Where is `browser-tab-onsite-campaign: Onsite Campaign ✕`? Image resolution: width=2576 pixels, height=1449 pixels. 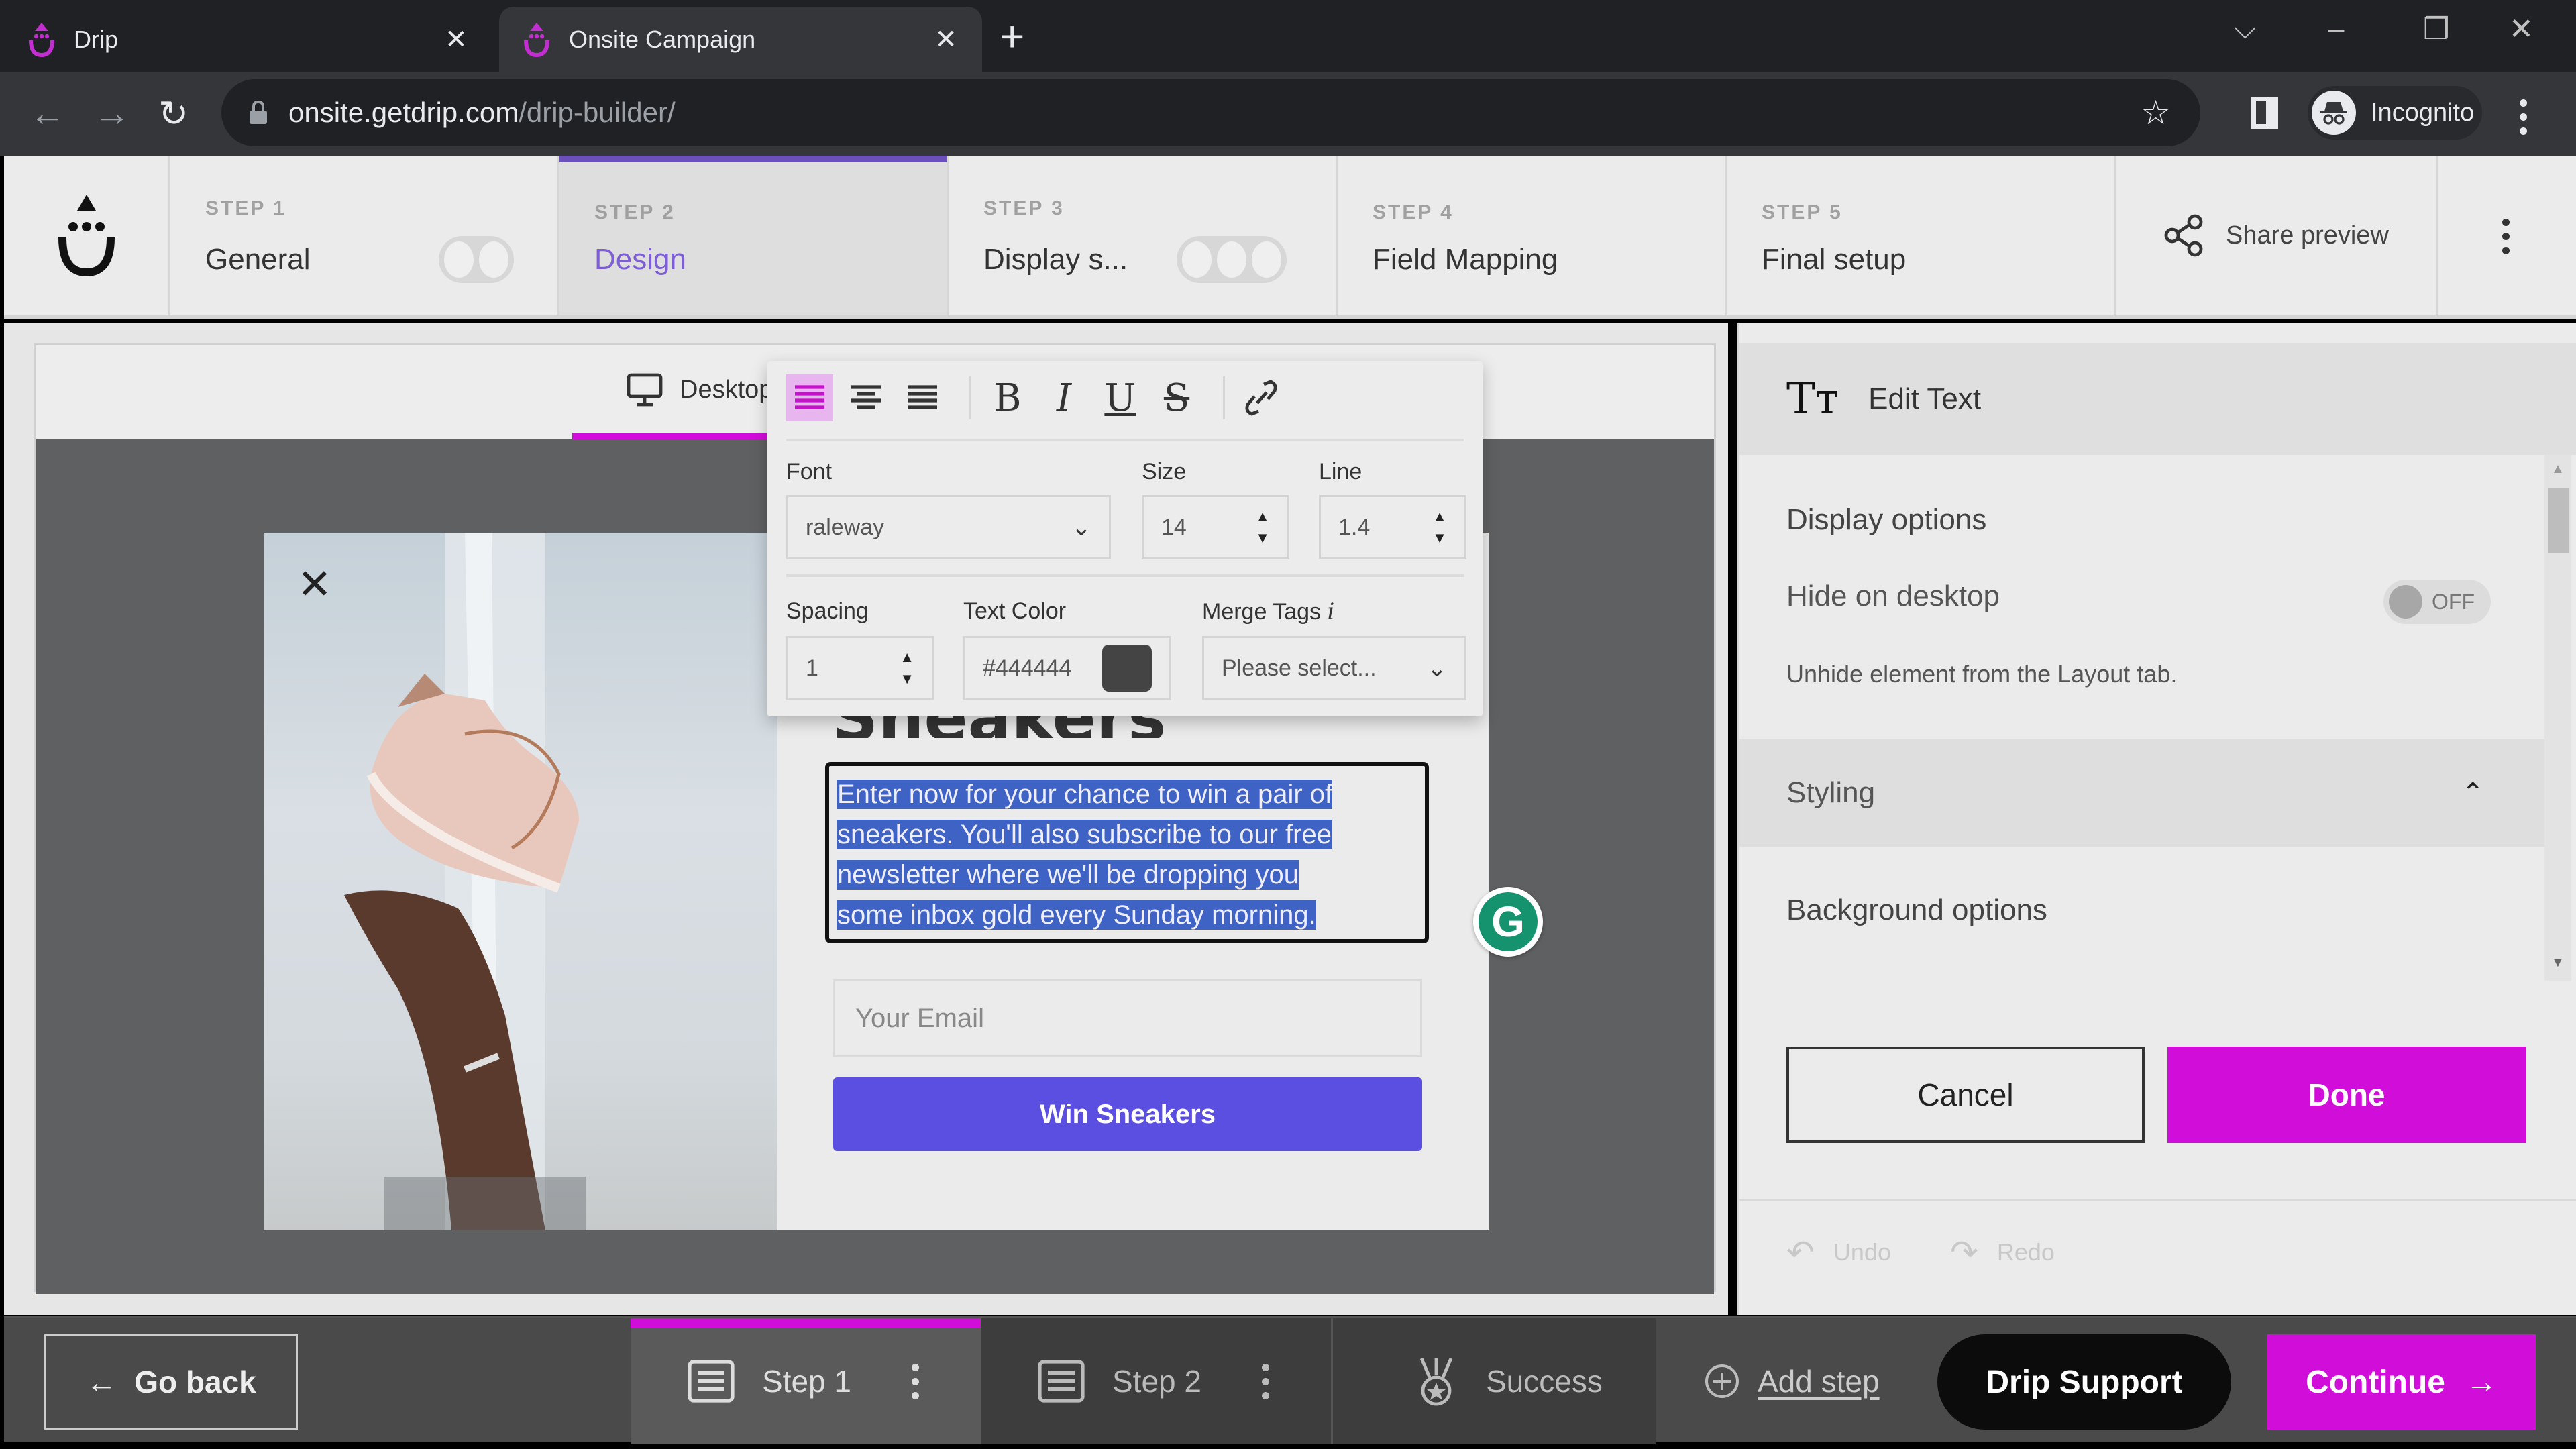
browser-tab-onsite-campaign: Onsite Campaign ✕ is located at coordinates (740, 39).